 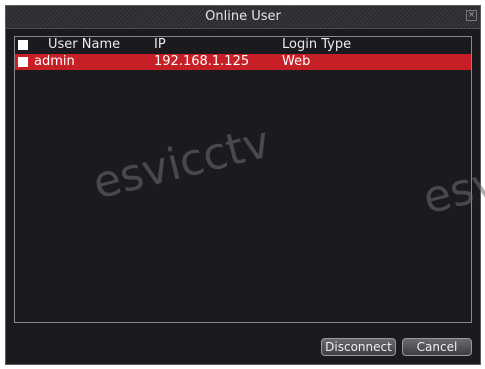 I want to click on login-type-cell: Web, so click(x=296, y=61).